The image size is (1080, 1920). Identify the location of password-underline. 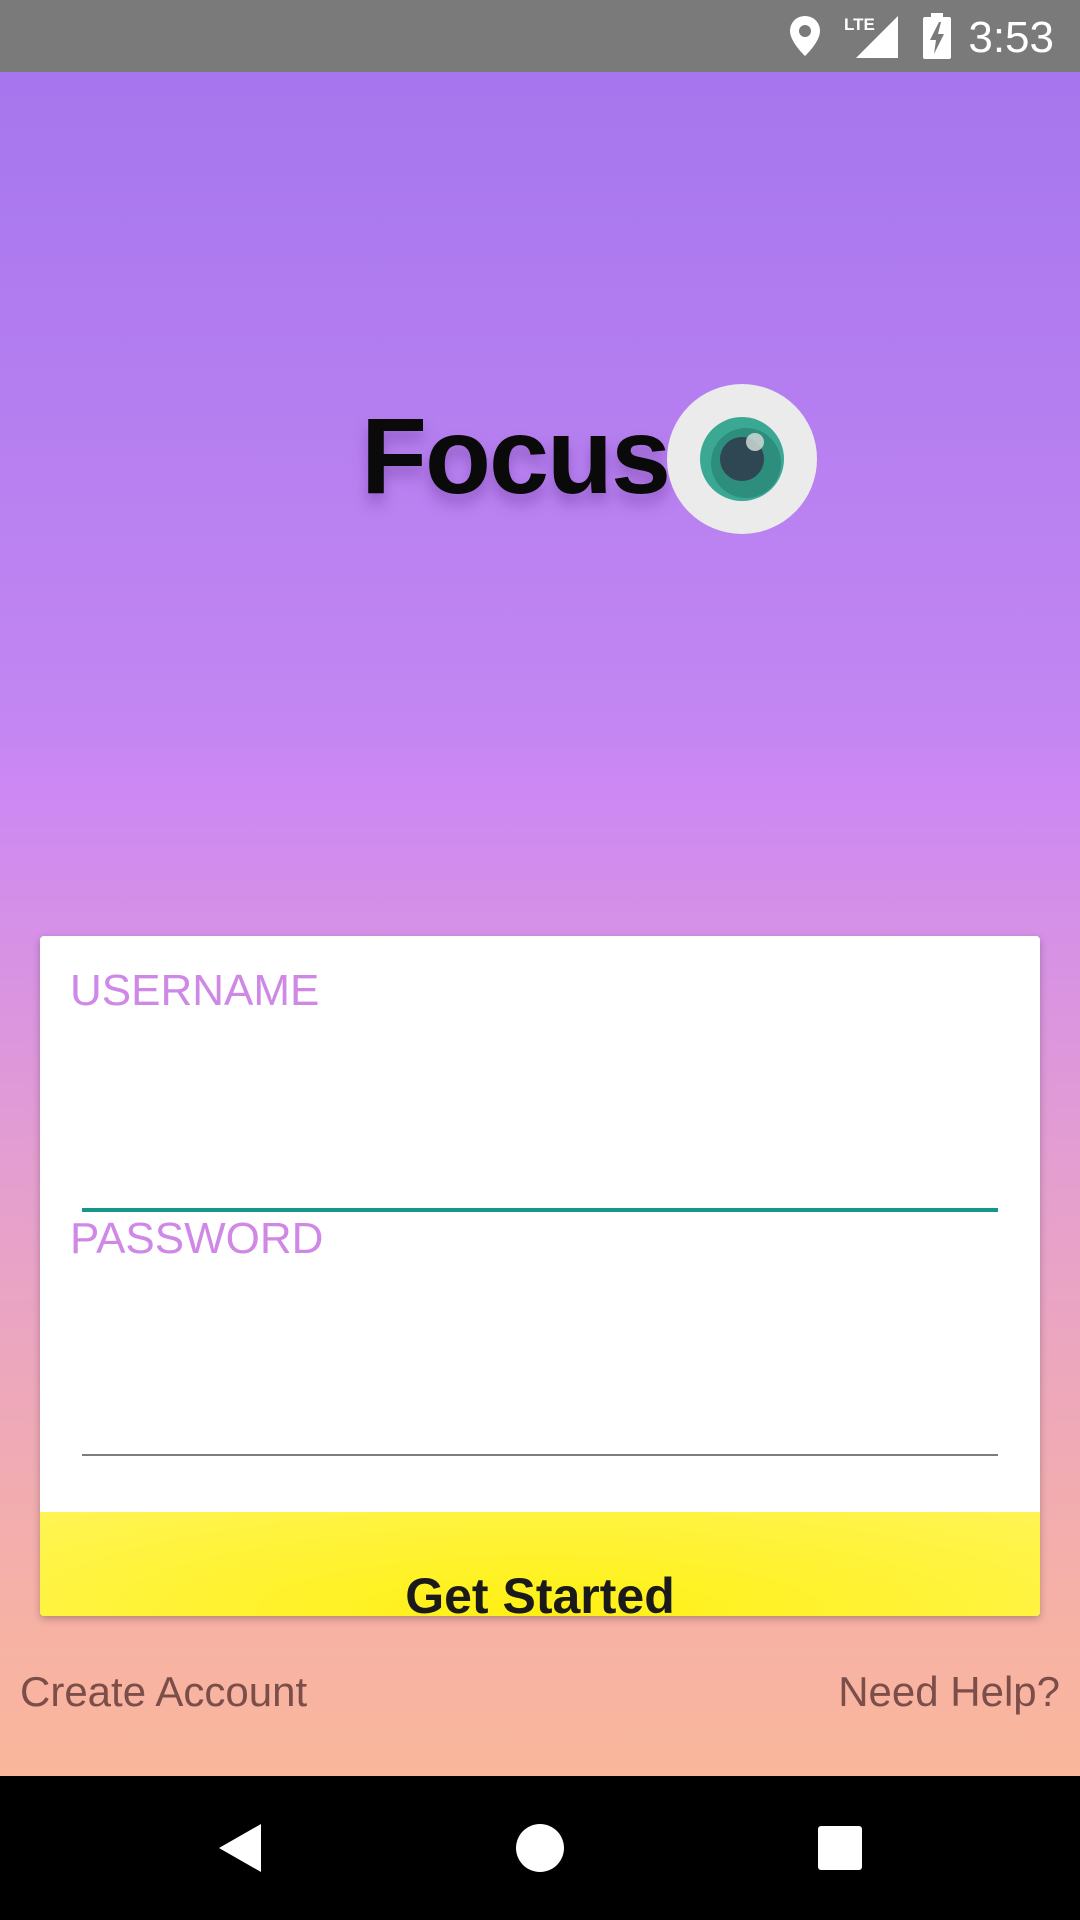
(540, 1455).